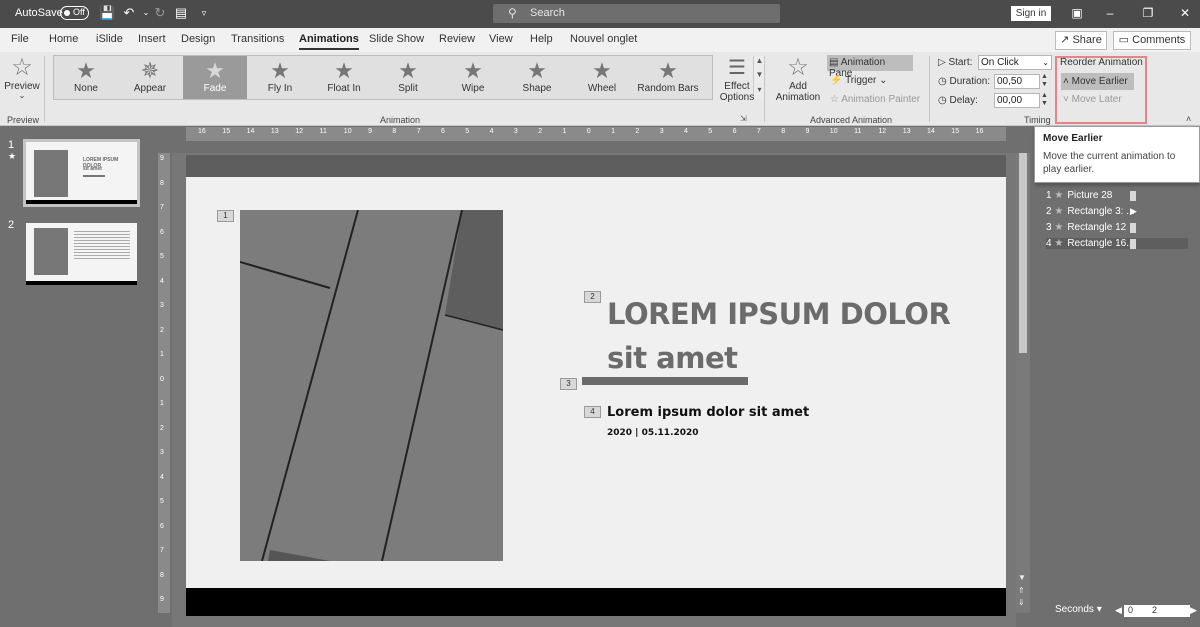 This screenshot has height=627, width=1200. I want to click on tab-slide-show: Slide Show, so click(396, 39).